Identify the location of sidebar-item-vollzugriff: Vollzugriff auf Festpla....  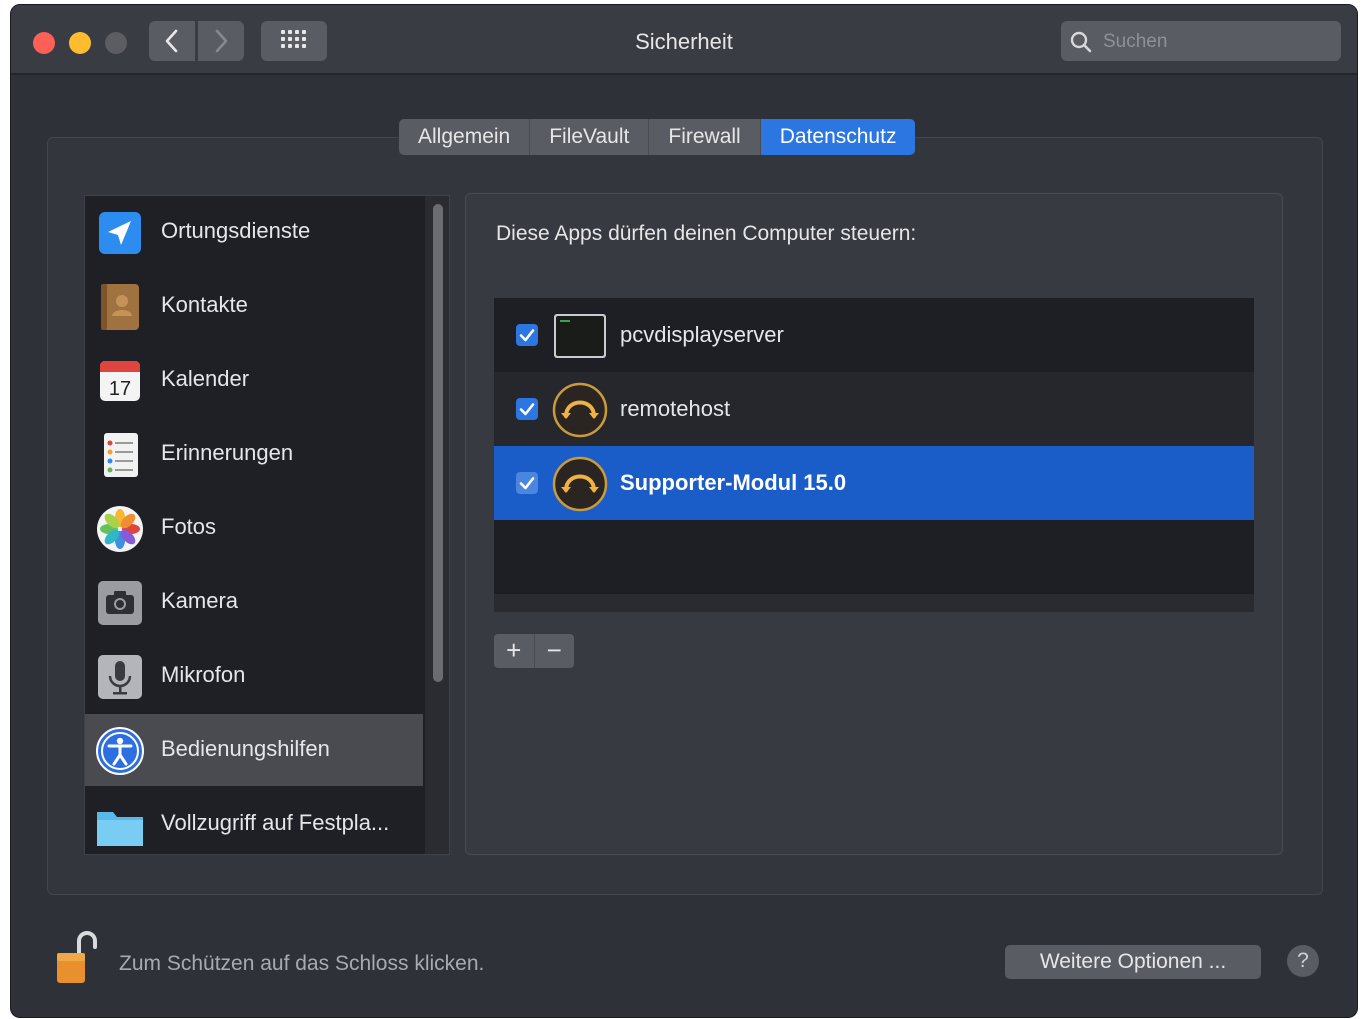
(254, 821).